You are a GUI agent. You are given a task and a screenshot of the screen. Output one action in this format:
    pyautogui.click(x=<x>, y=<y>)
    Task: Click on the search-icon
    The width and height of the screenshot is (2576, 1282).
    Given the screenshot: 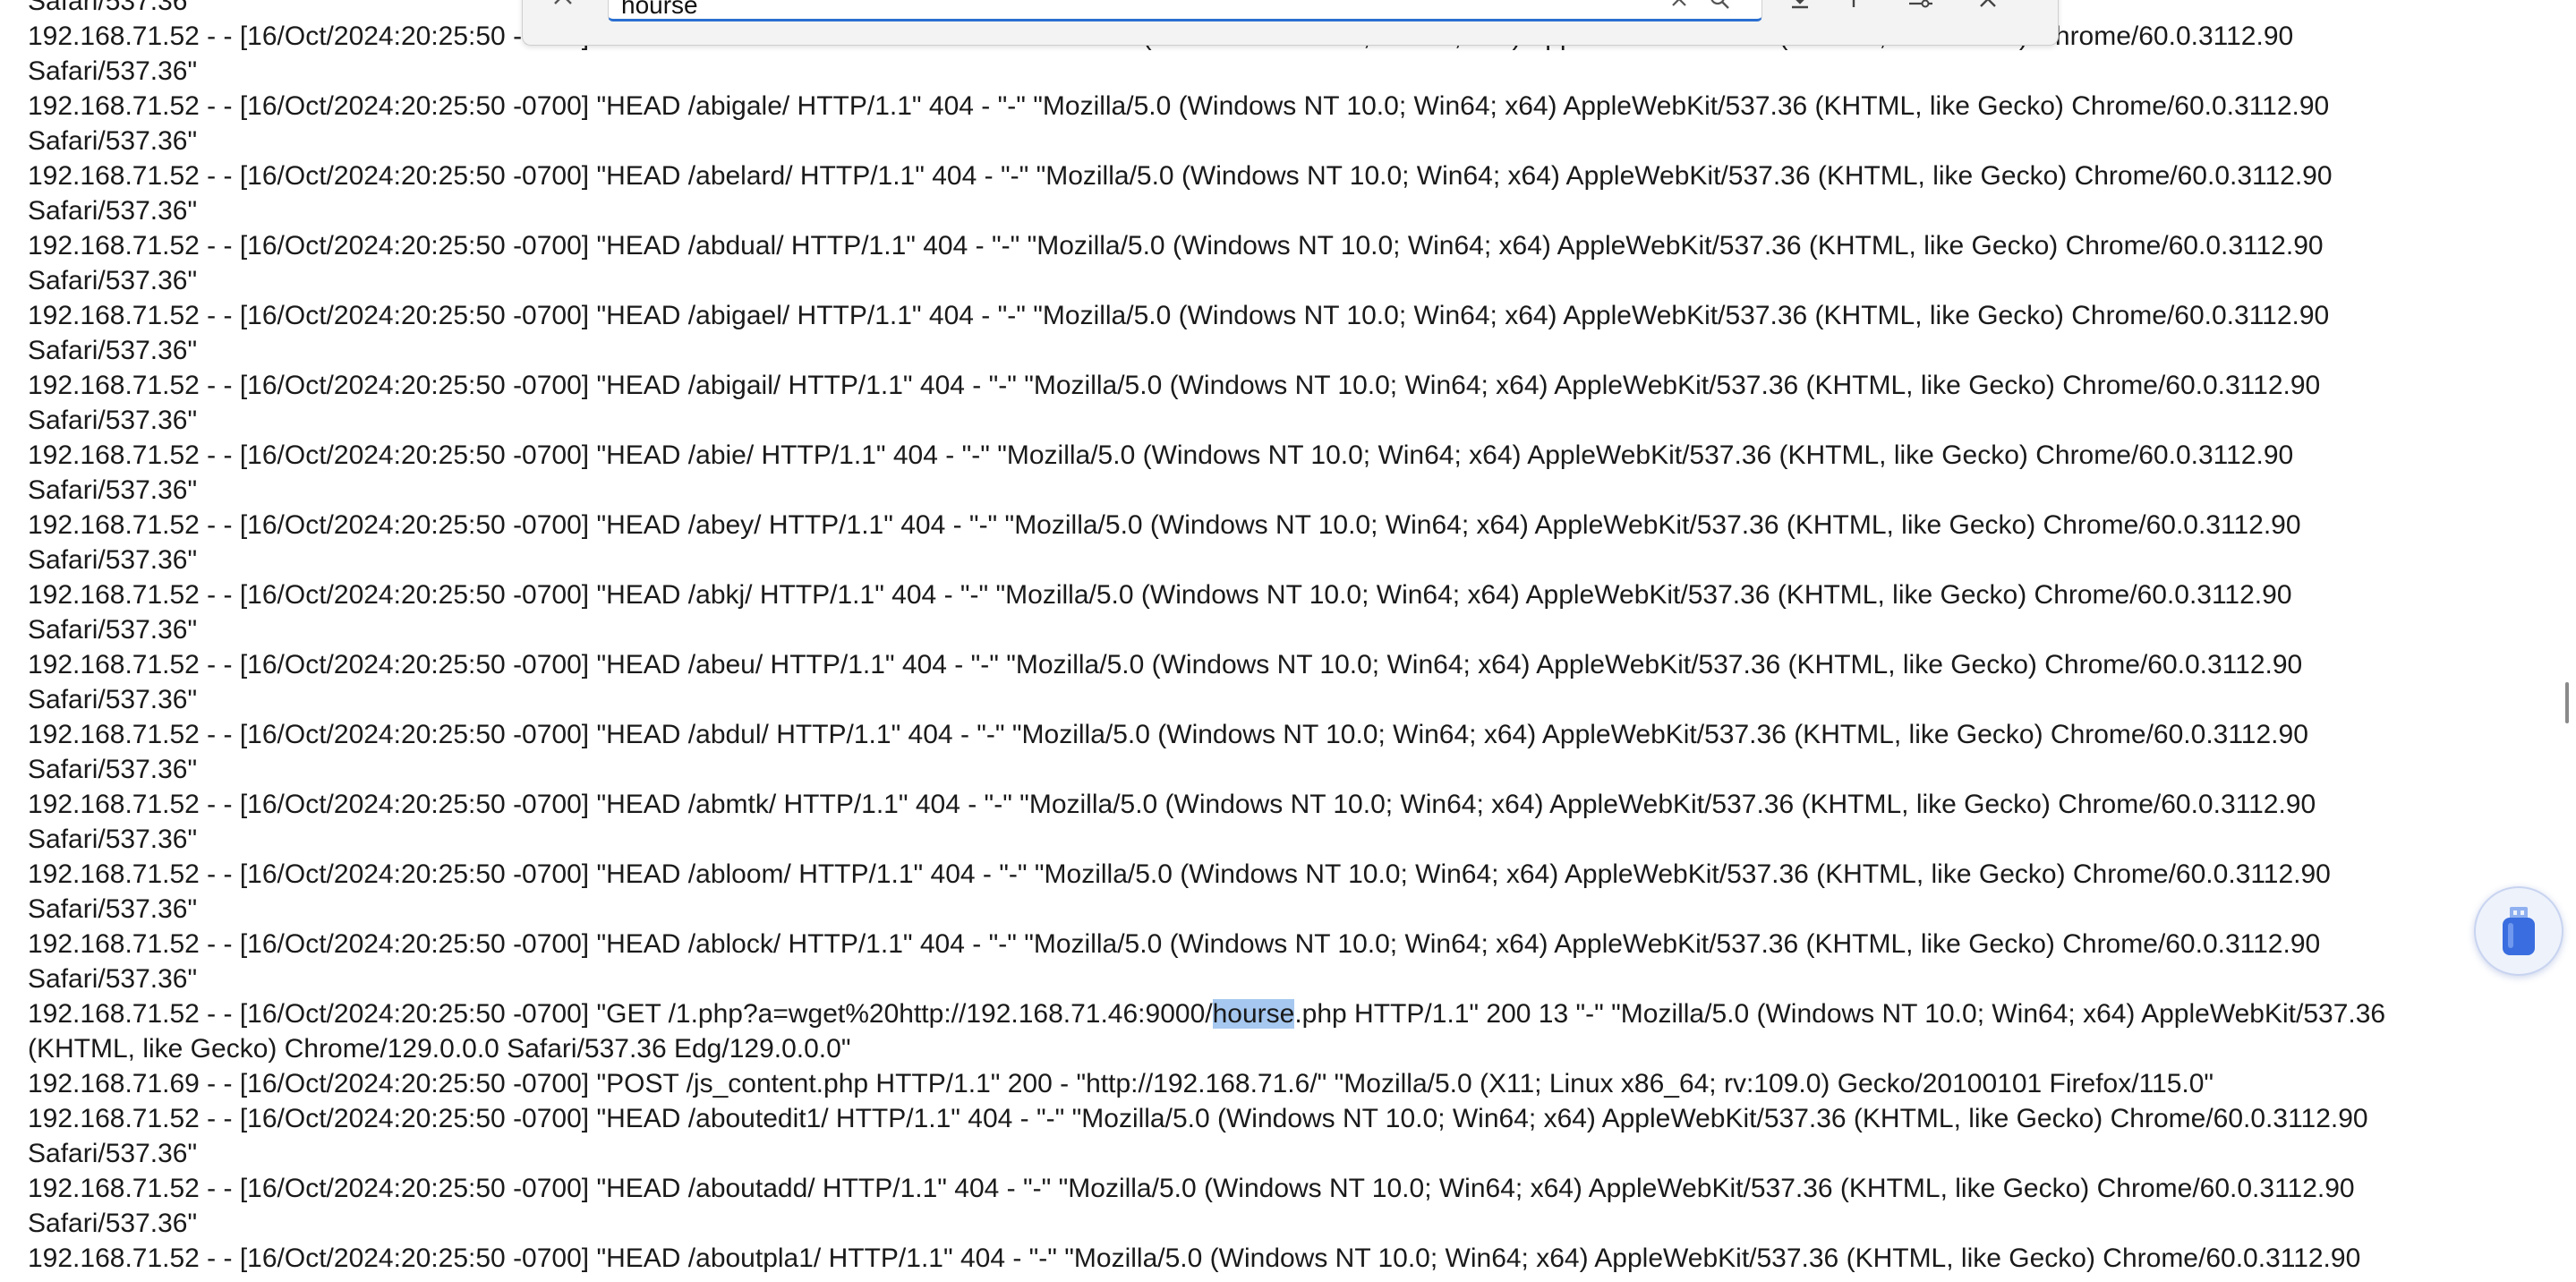 What is the action you would take?
    pyautogui.click(x=1719, y=6)
    